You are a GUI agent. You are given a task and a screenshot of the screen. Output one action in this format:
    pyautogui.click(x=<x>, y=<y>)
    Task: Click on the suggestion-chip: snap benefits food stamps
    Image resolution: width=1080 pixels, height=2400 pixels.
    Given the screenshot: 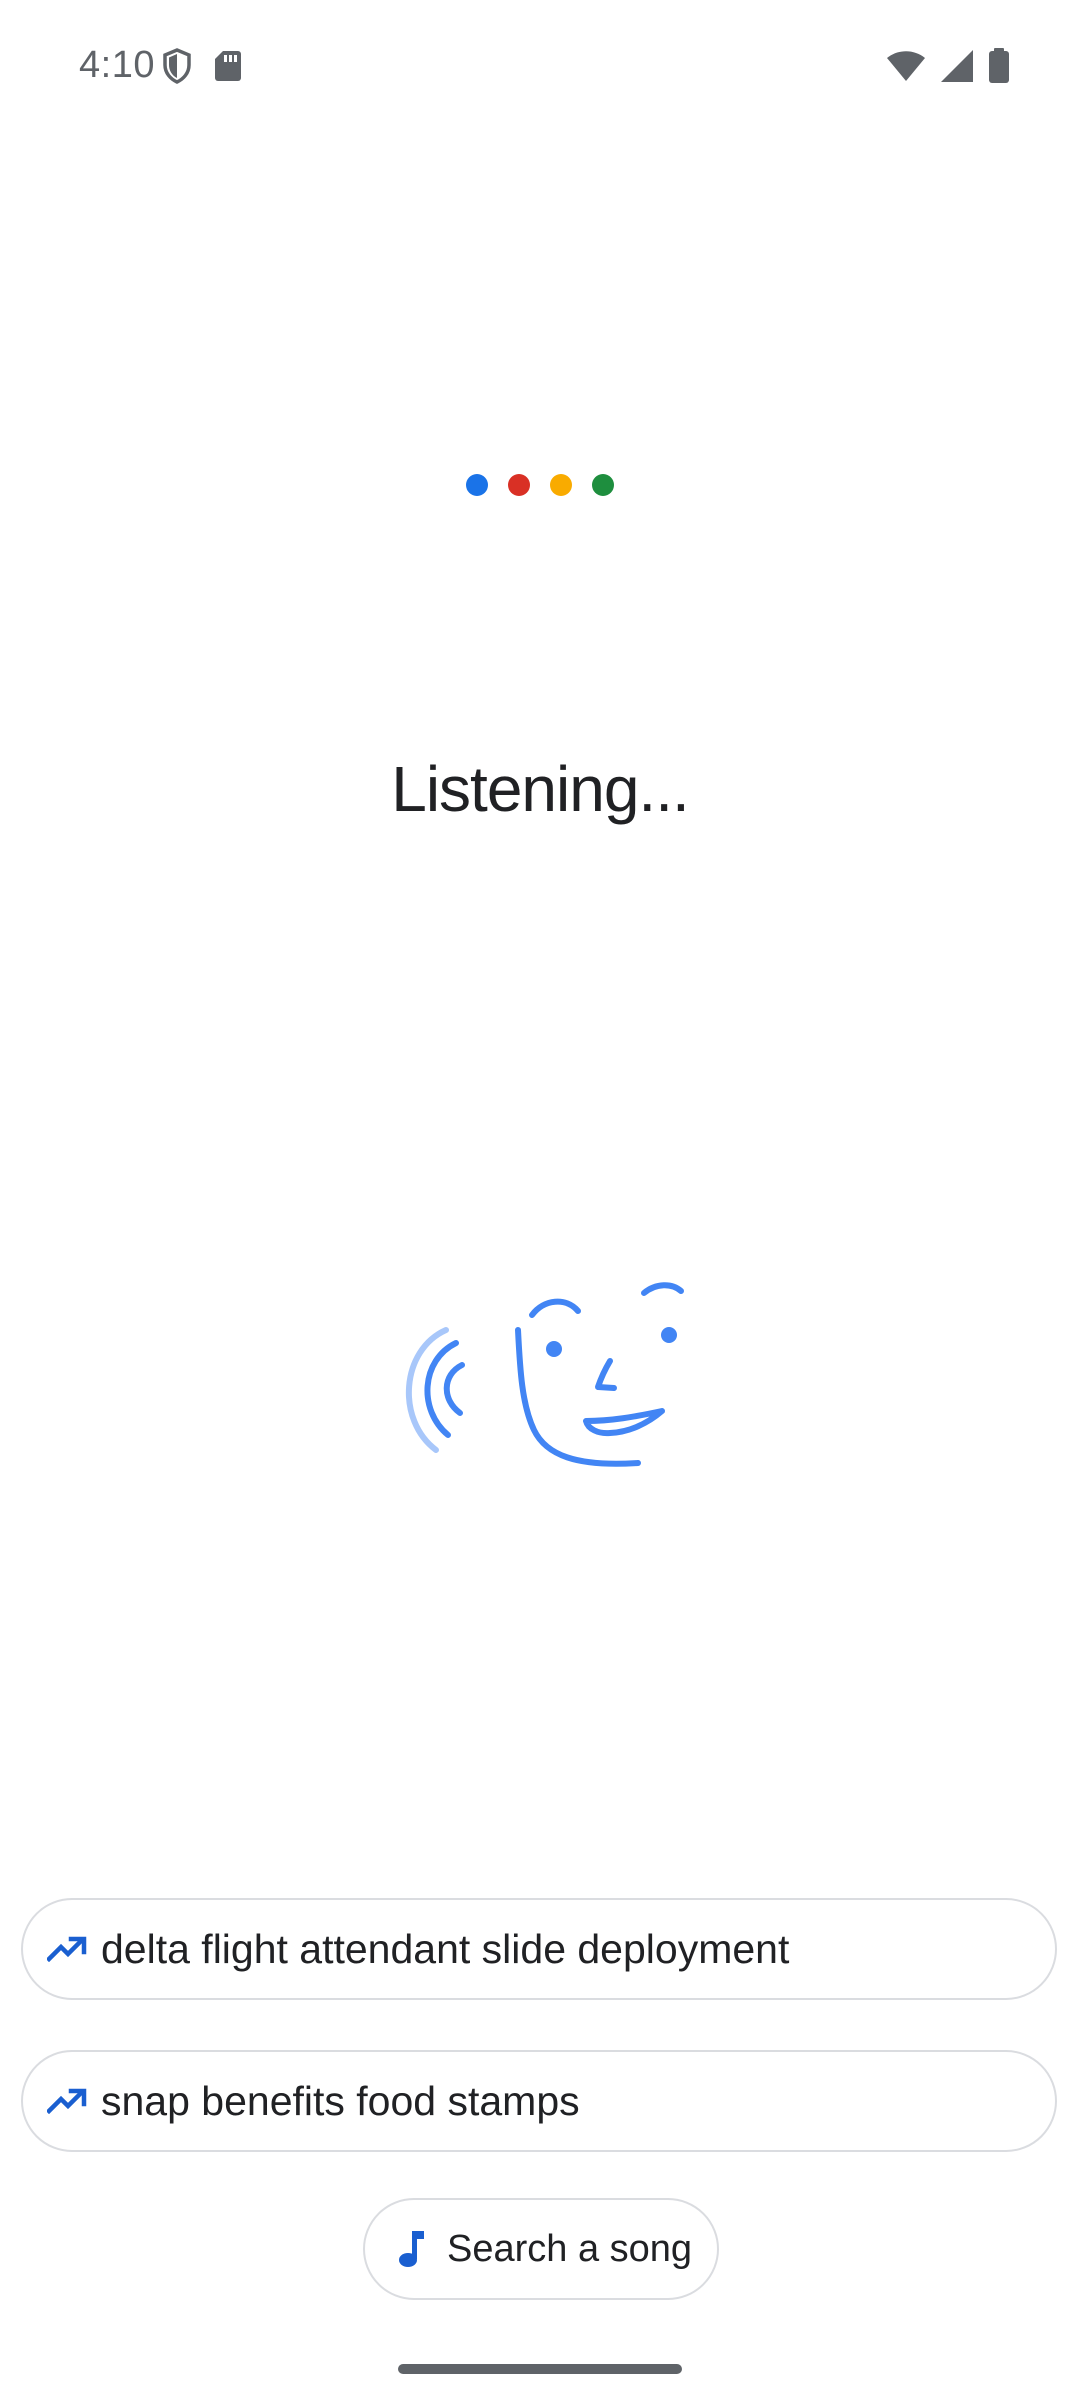 What is the action you would take?
    pyautogui.click(x=539, y=2101)
    